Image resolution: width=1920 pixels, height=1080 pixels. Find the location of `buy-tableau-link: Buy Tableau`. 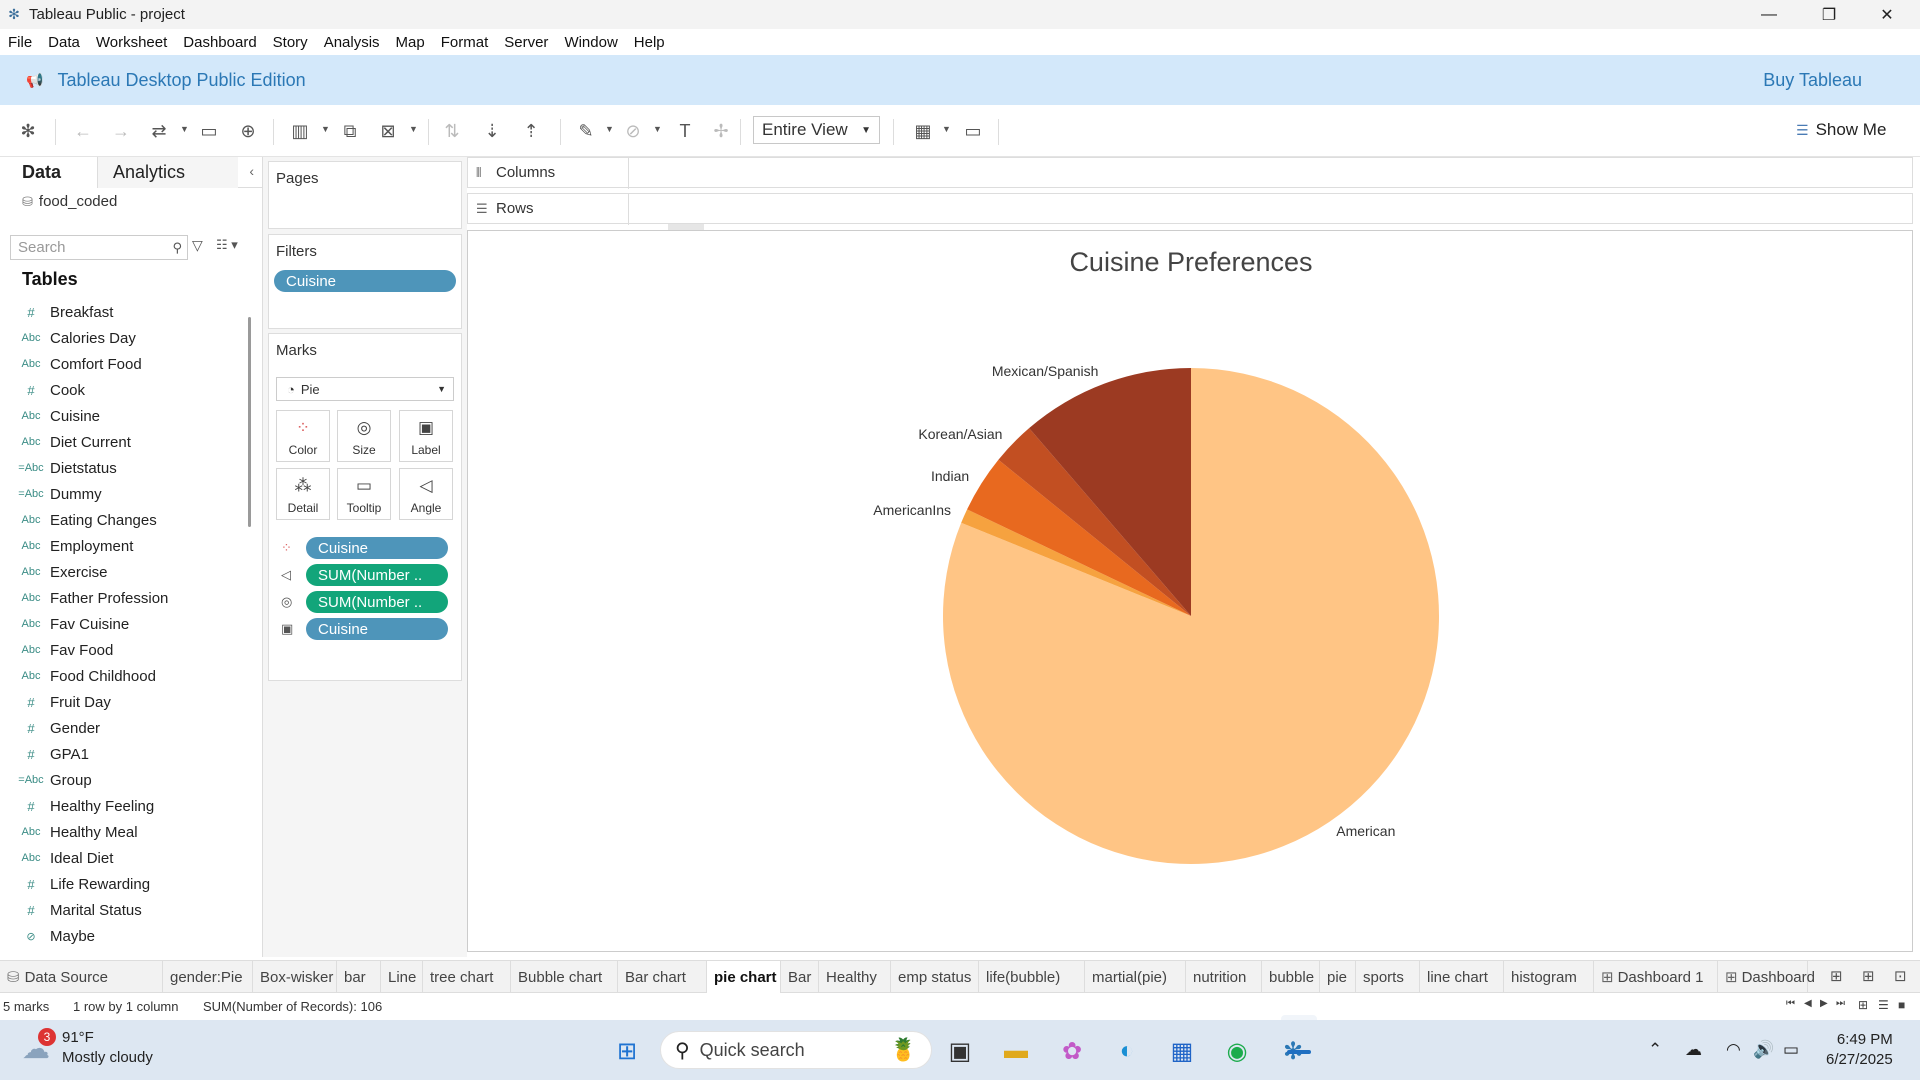

buy-tableau-link: Buy Tableau is located at coordinates (1812, 80).